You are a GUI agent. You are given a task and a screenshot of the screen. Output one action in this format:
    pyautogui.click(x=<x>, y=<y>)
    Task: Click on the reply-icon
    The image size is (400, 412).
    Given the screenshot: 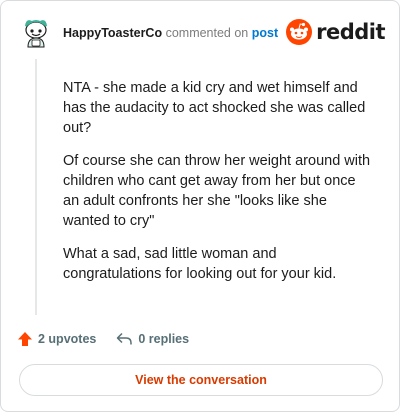 What is the action you would take?
    pyautogui.click(x=125, y=338)
    